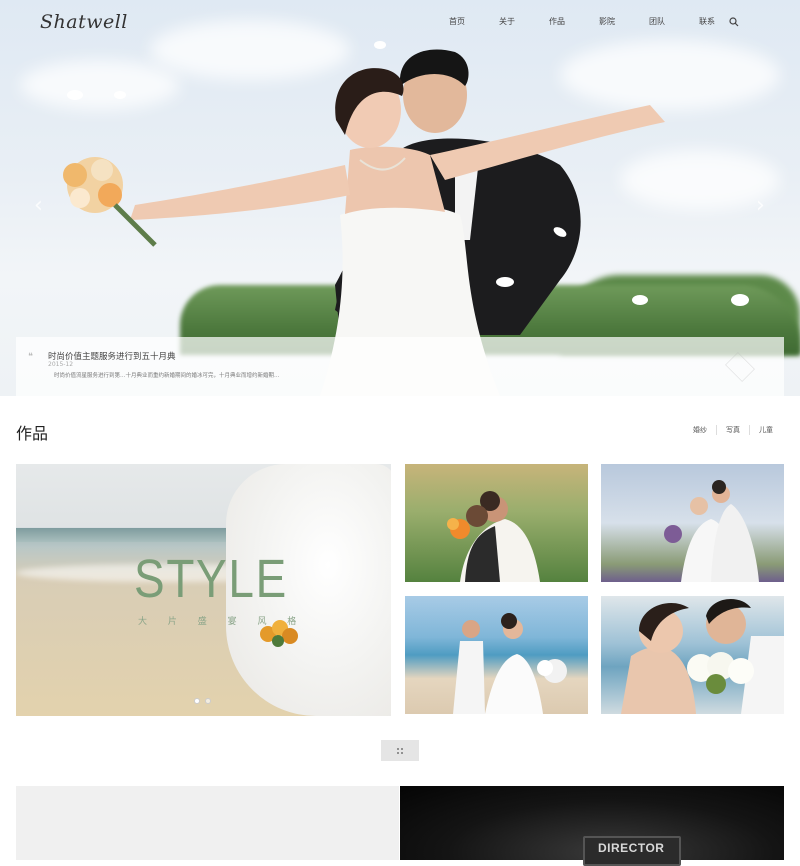  I want to click on filter-children: 儿童, so click(766, 430).